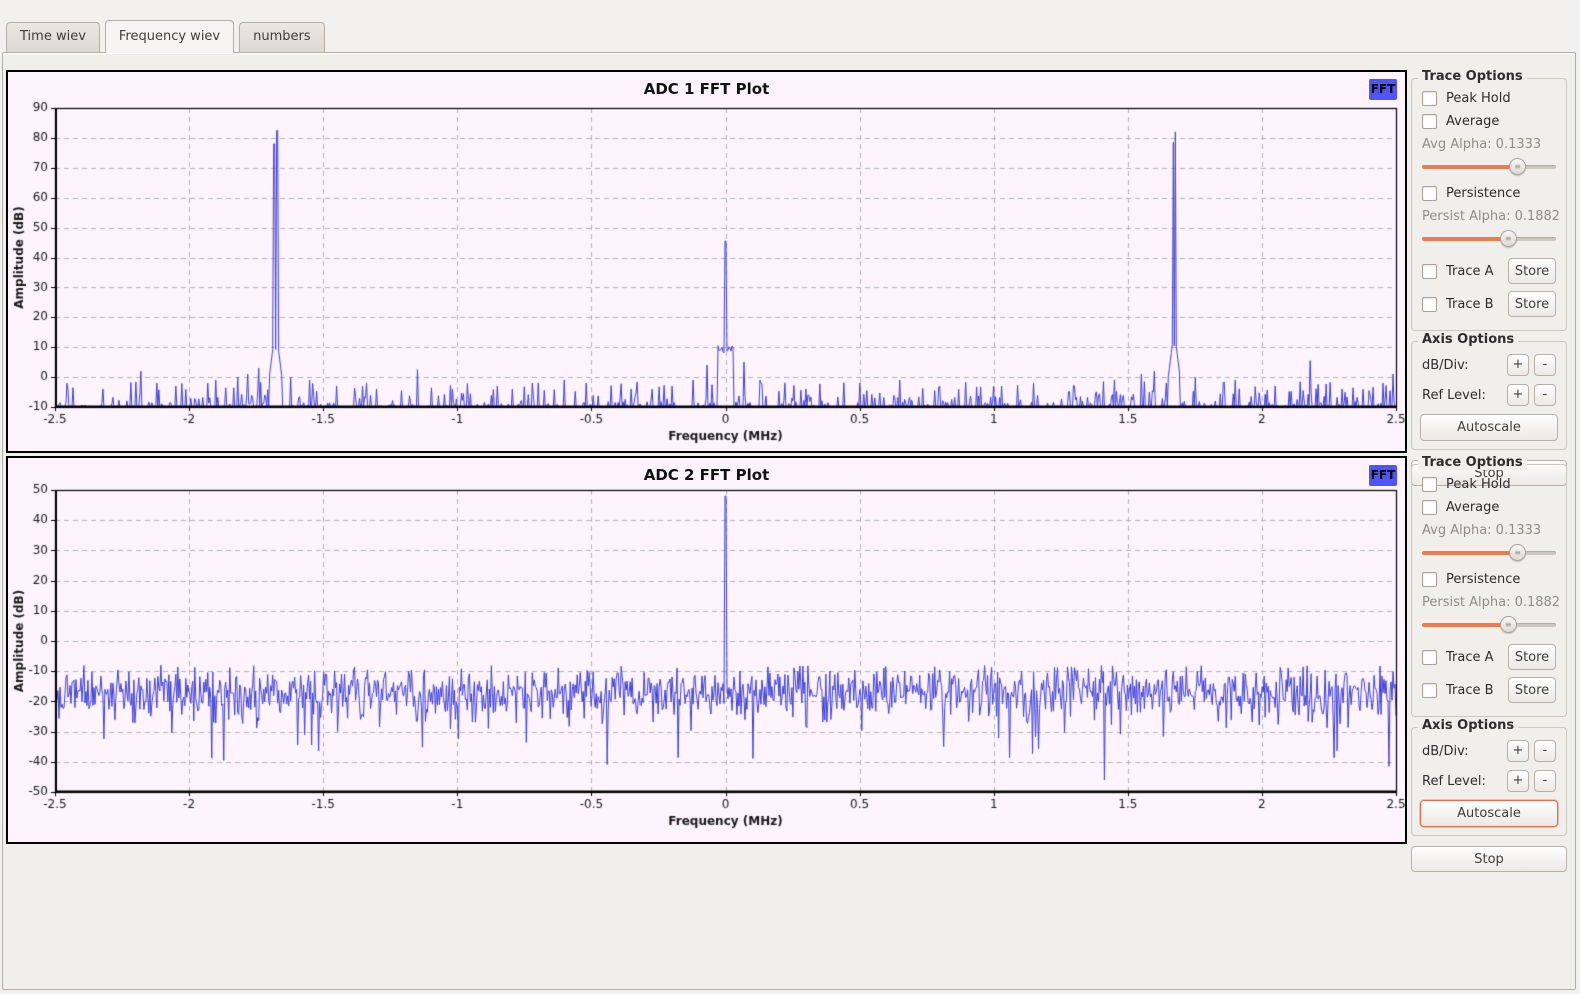 Image resolution: width=1580 pixels, height=994 pixels. Describe the element at coordinates (169, 36) in the screenshot. I see `tab-frequency-wiev: Frequency wiev` at that location.